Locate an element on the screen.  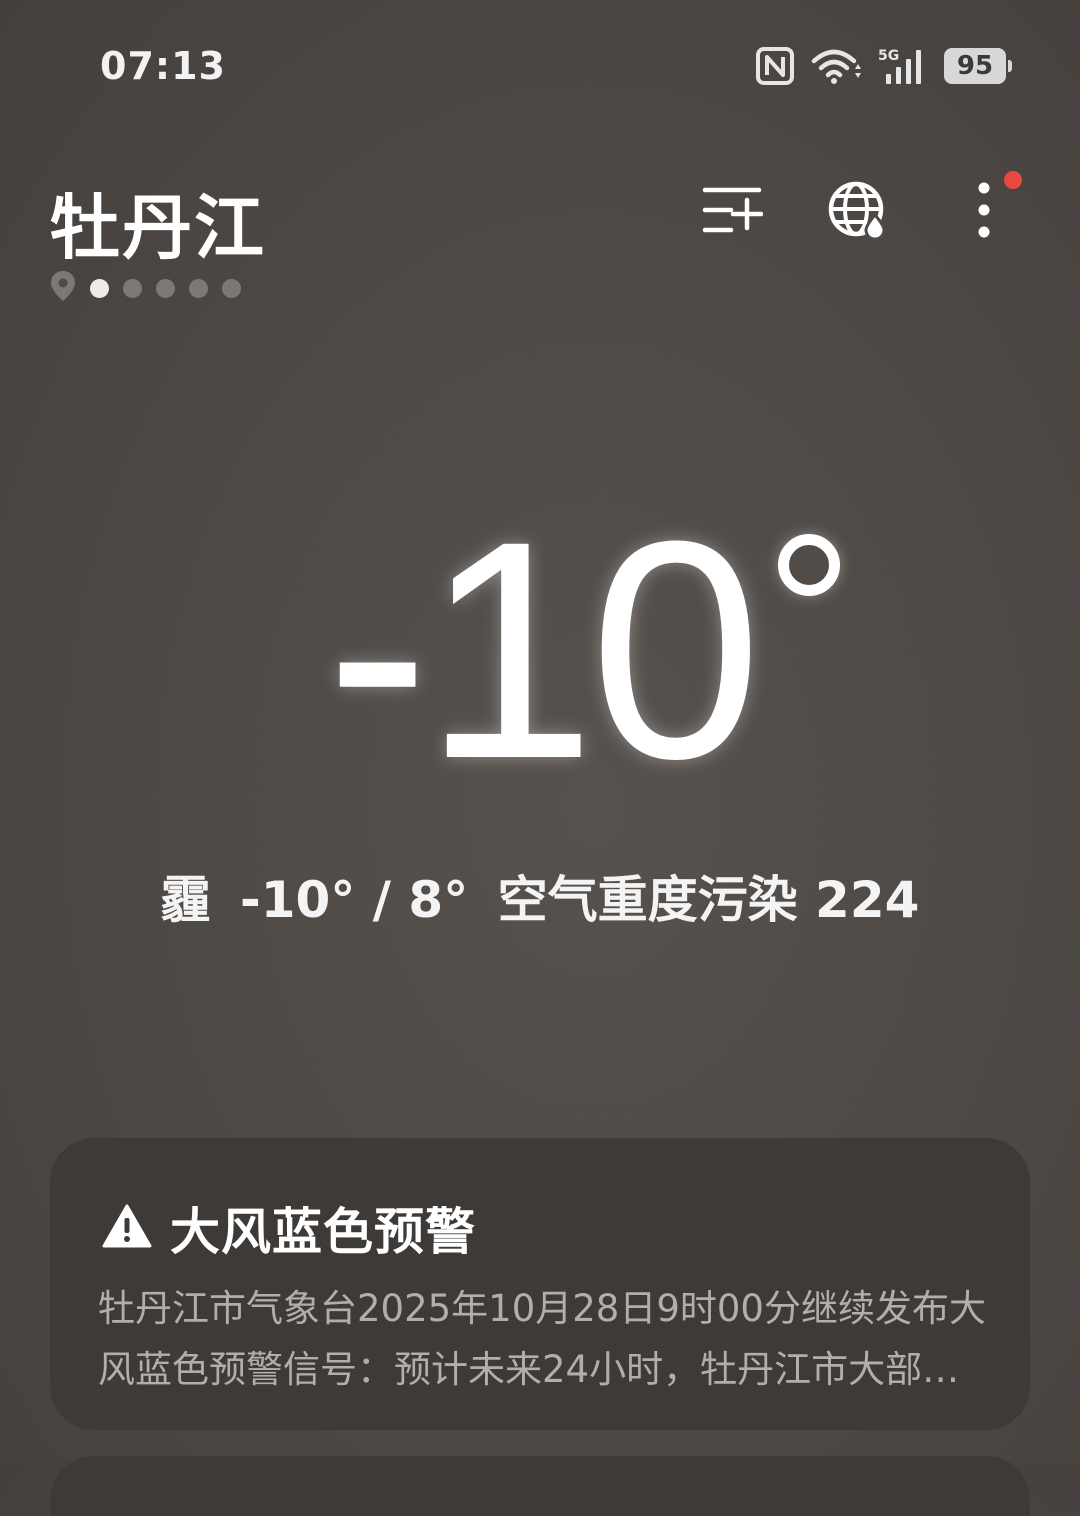
notification-dot is located at coordinates (1013, 180).